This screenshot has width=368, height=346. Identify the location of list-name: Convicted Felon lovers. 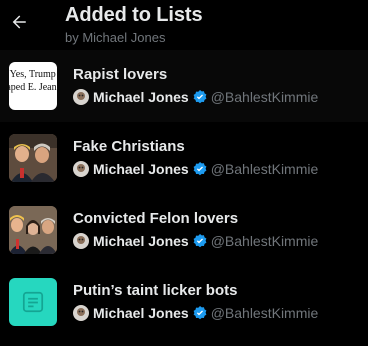
(156, 218).